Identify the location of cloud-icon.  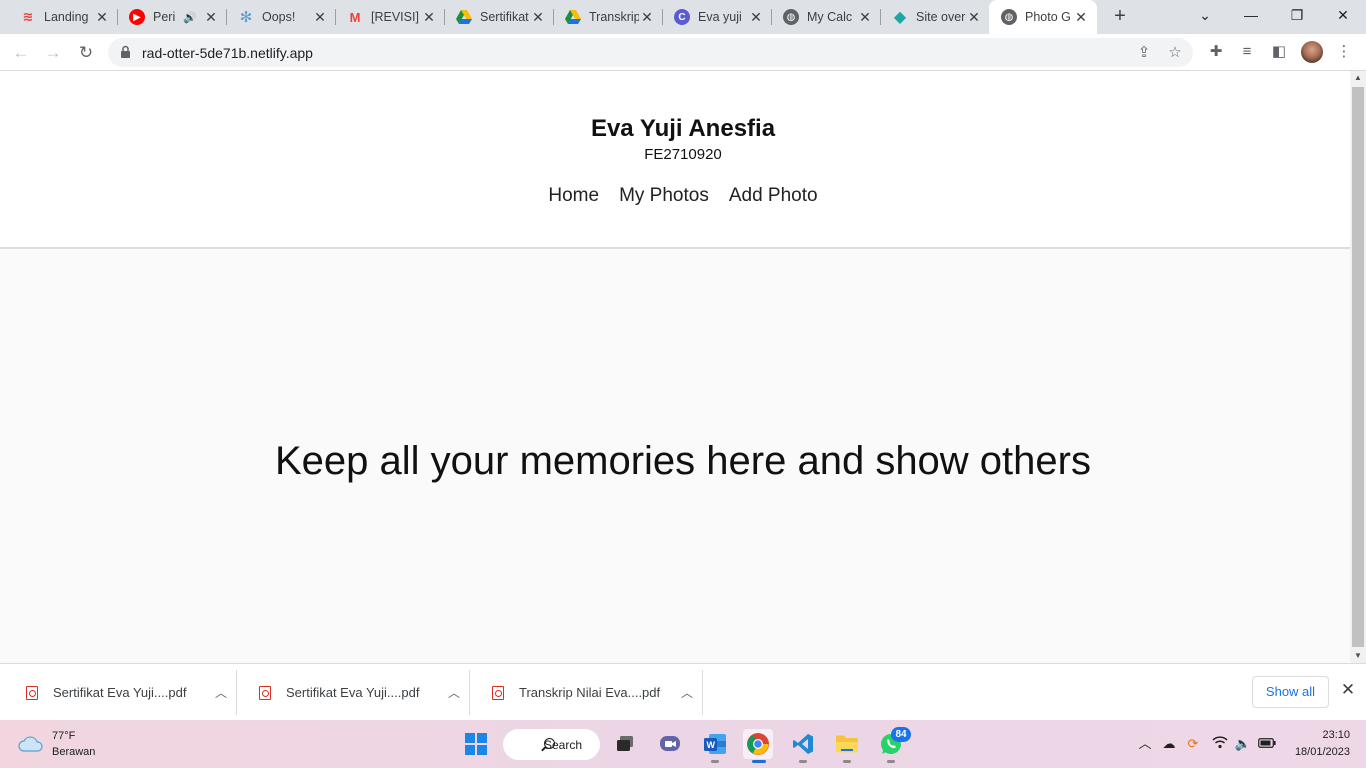
(31, 743).